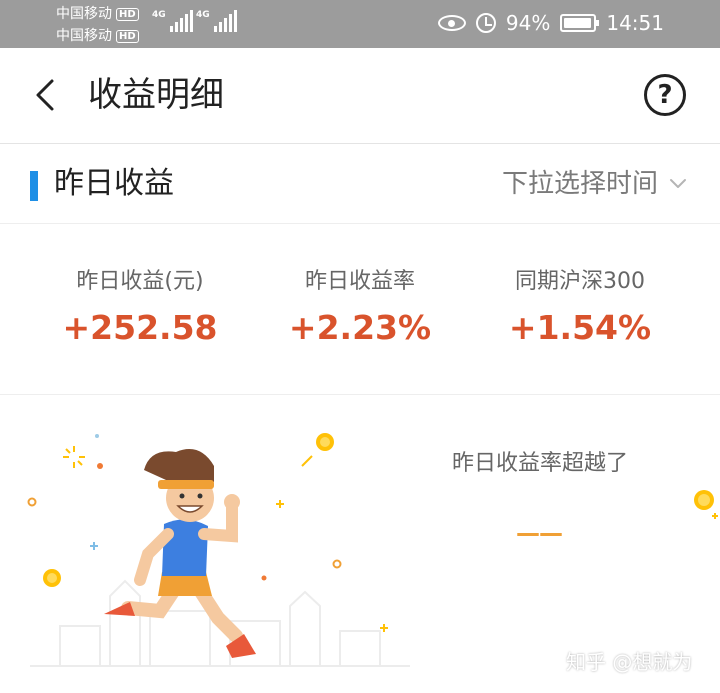  I want to click on stat-yesterday-earnings: 昨日收益(元) +252.58, so click(140, 309).